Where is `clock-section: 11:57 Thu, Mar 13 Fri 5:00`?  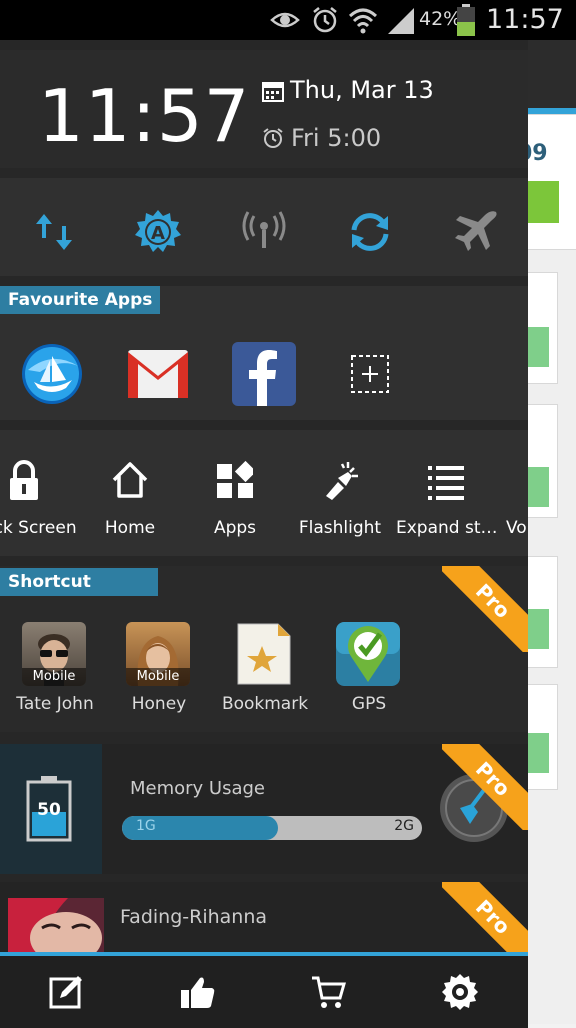 clock-section: 11:57 Thu, Mar 13 Fri 5:00 is located at coordinates (264, 109).